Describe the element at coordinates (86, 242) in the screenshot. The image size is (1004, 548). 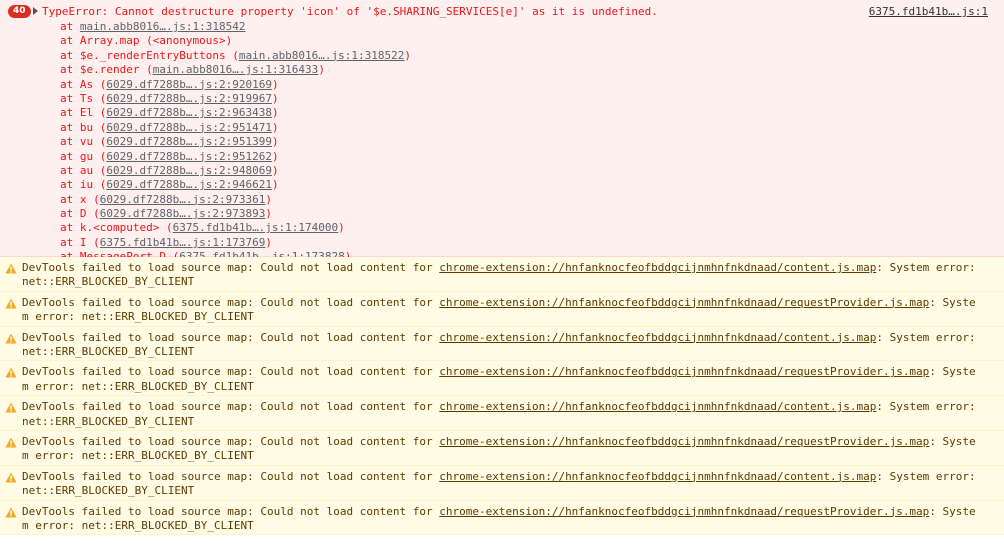
I see `frame-function: I` at that location.